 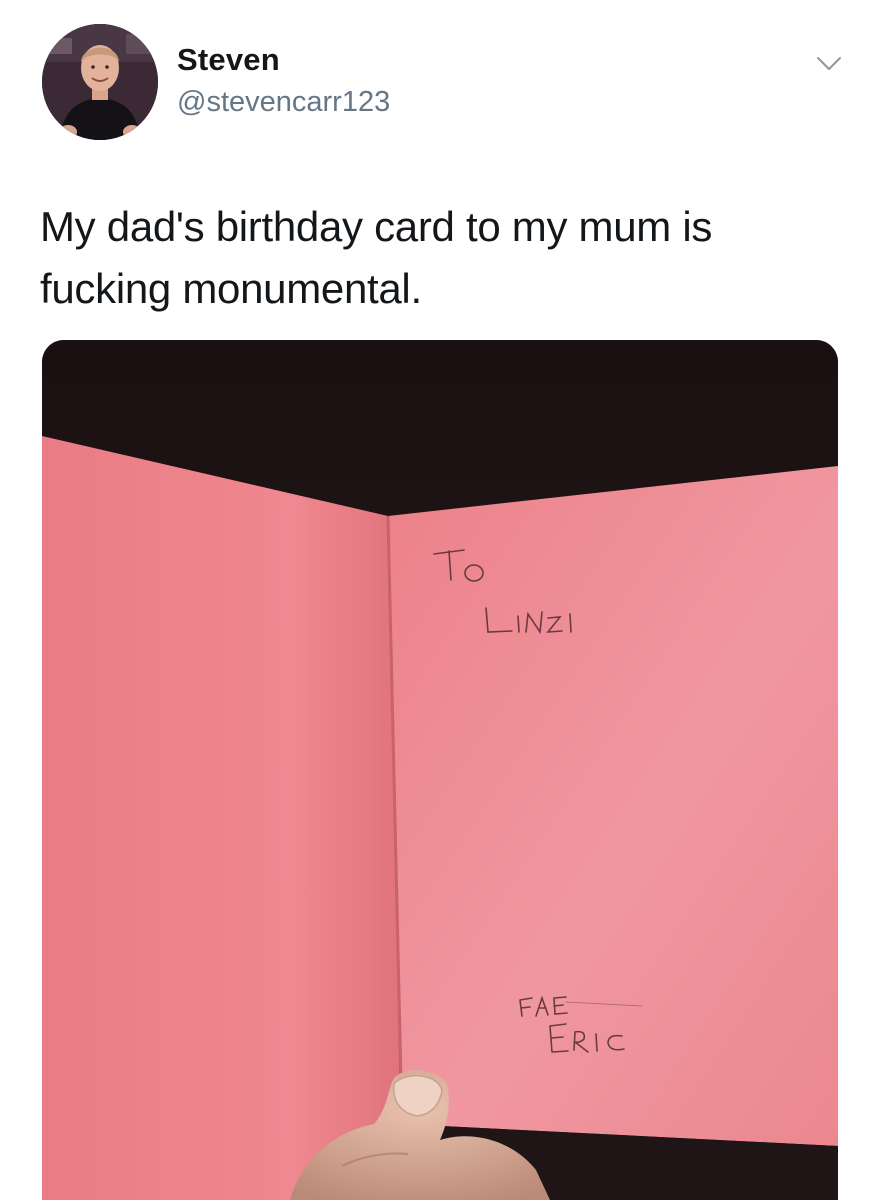 What do you see at coordinates (829, 64) in the screenshot?
I see `chevron-down-icon` at bounding box center [829, 64].